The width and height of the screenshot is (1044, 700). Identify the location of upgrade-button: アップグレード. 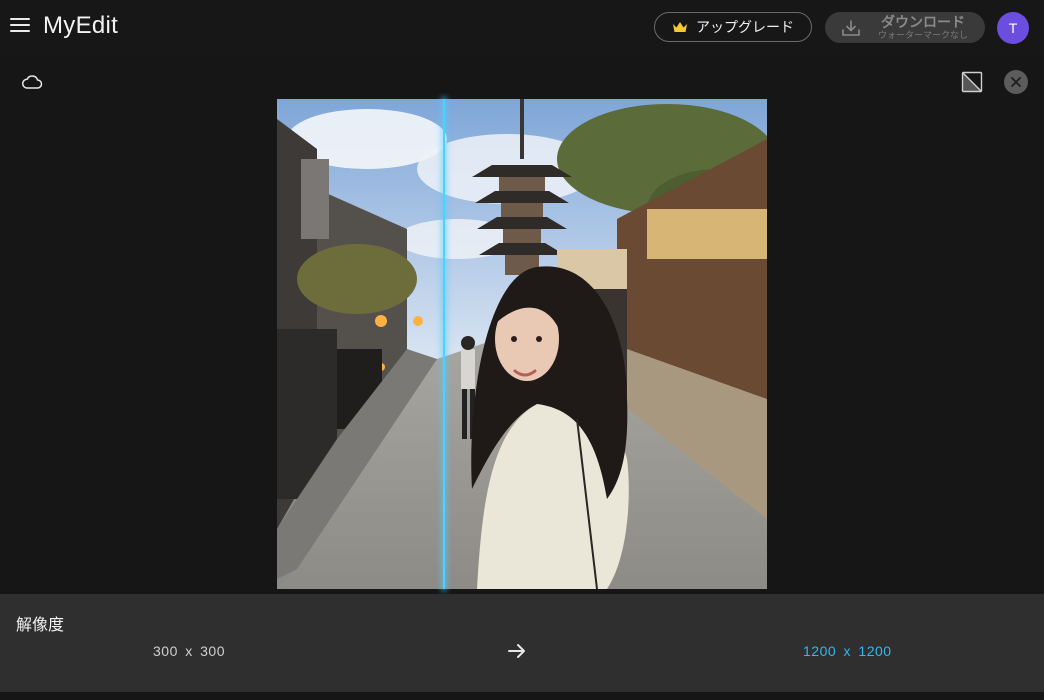
(733, 27).